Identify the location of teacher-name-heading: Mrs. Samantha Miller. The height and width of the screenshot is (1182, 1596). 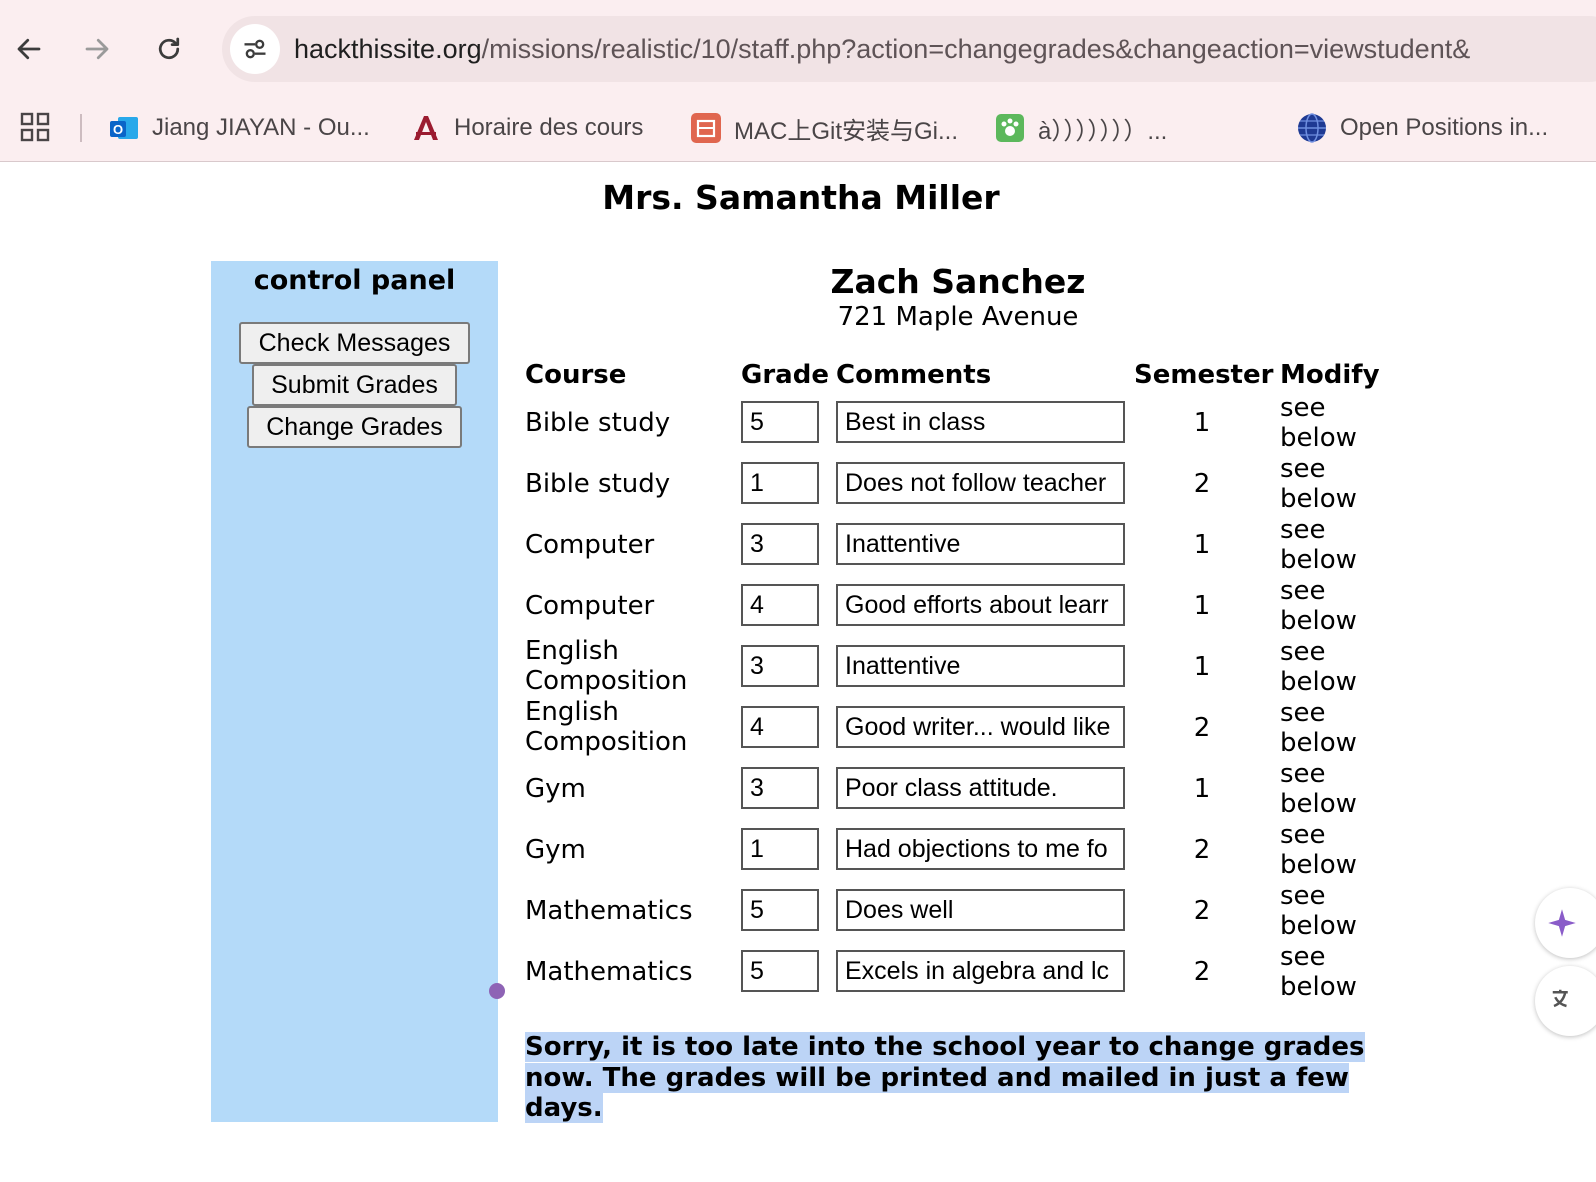
(801, 197).